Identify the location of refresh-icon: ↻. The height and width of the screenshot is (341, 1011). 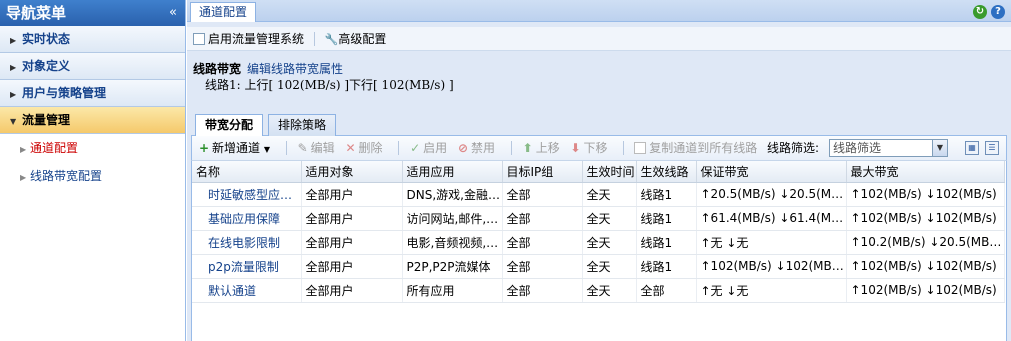
(980, 12).